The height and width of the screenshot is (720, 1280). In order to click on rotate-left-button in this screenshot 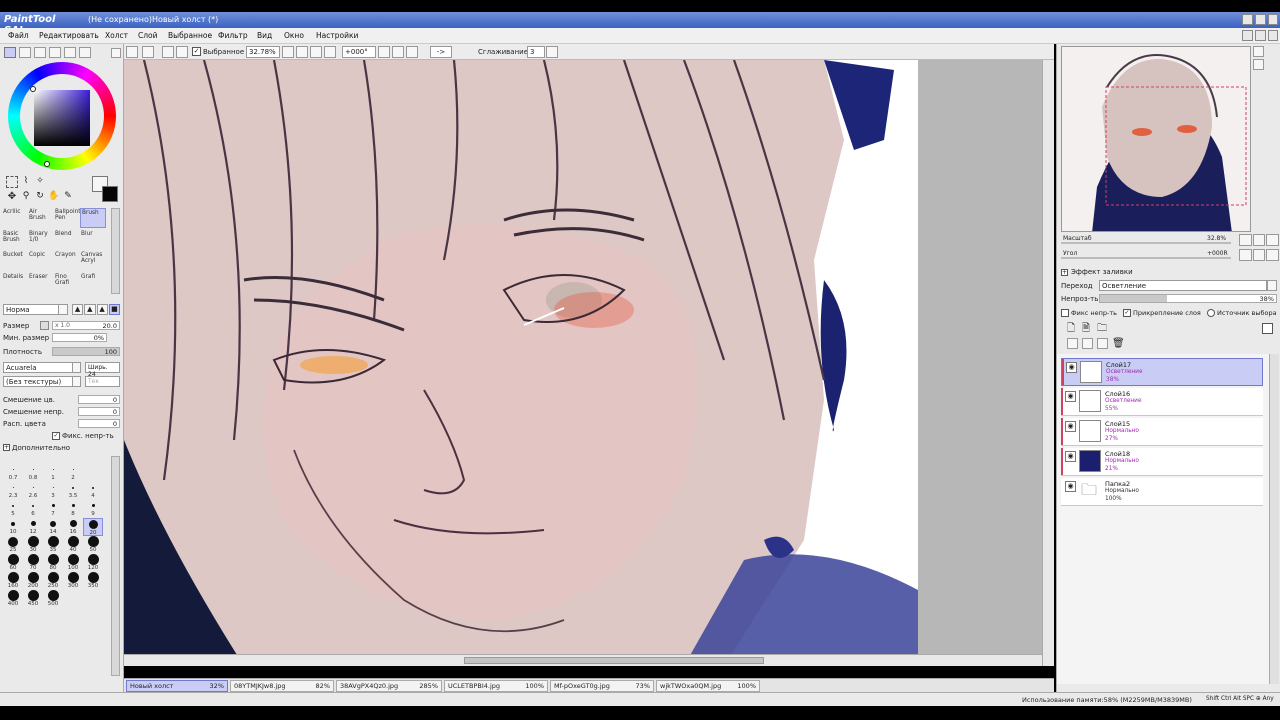, I will do `click(384, 52)`.